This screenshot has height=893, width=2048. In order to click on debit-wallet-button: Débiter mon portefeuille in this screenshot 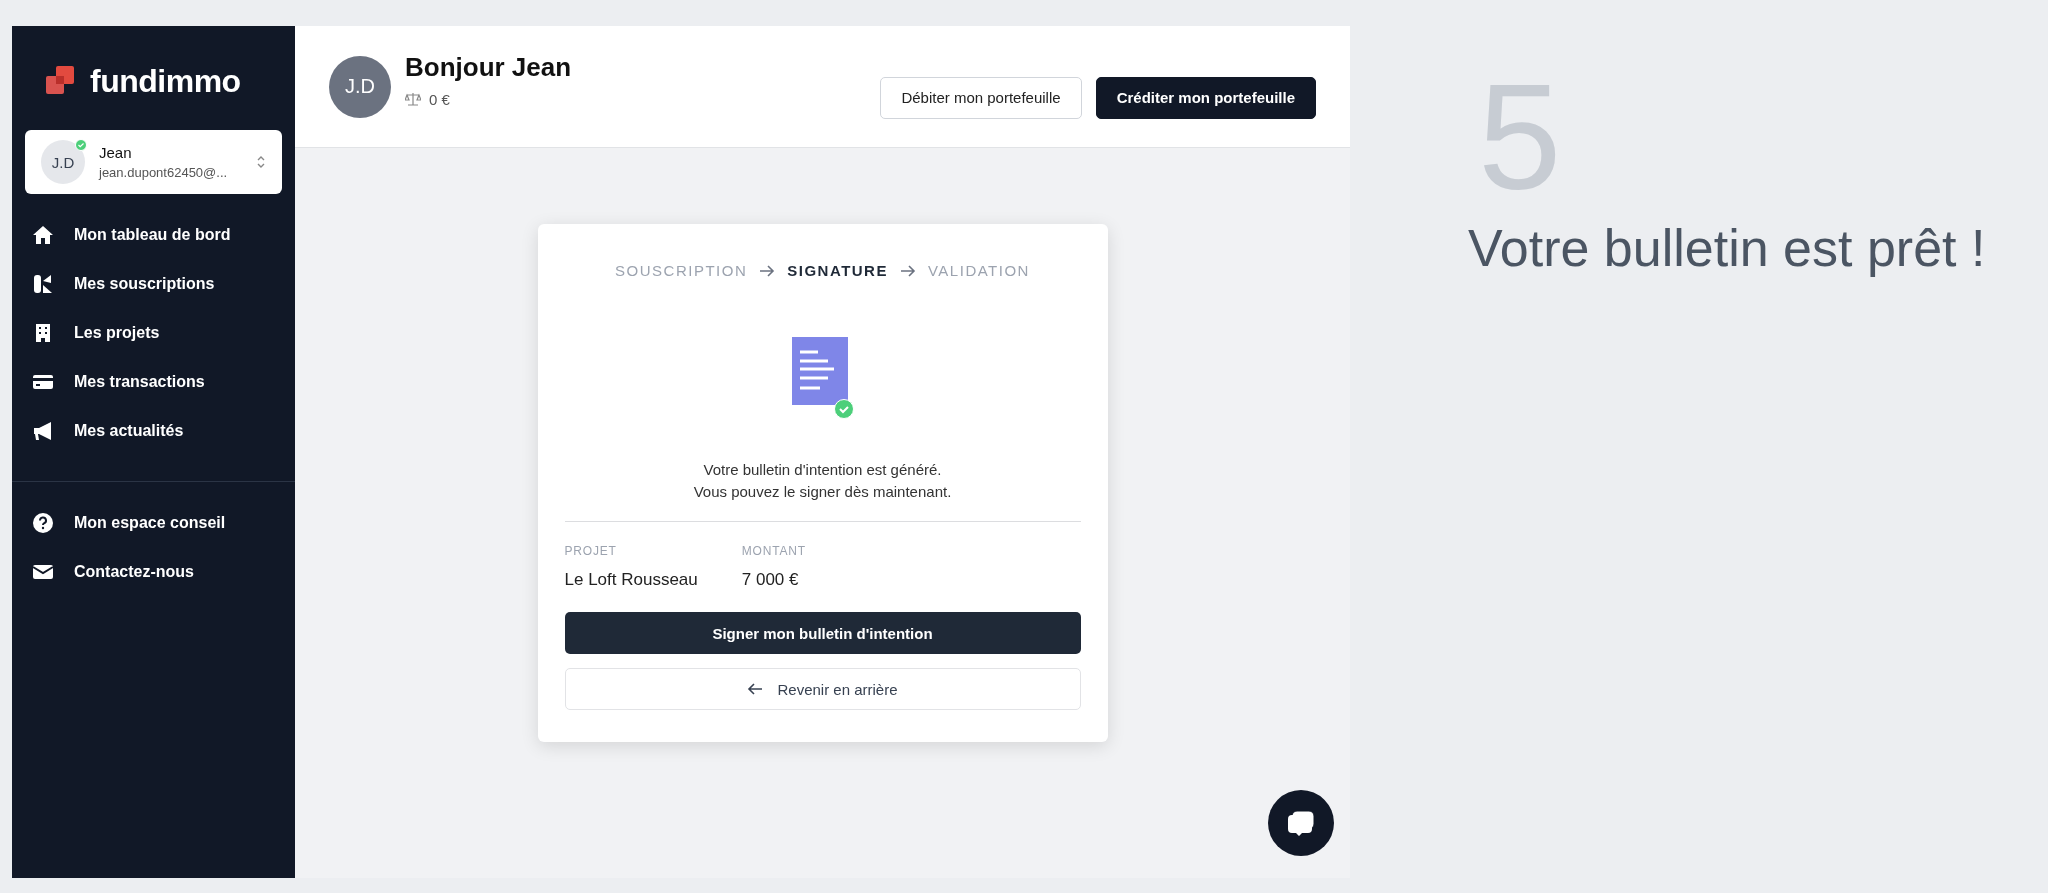, I will do `click(981, 97)`.